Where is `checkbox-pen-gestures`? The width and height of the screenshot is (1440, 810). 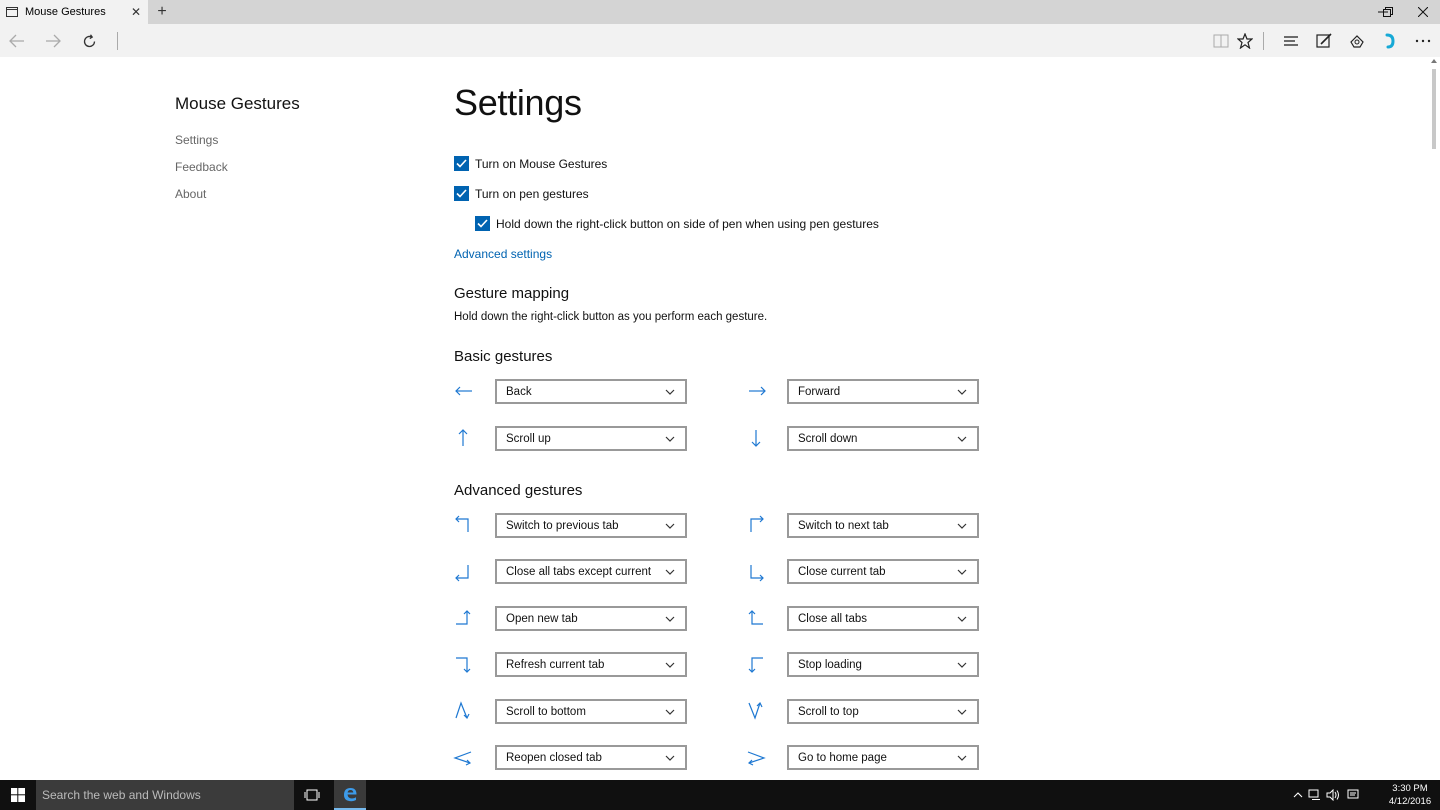 checkbox-pen-gestures is located at coordinates (461, 193).